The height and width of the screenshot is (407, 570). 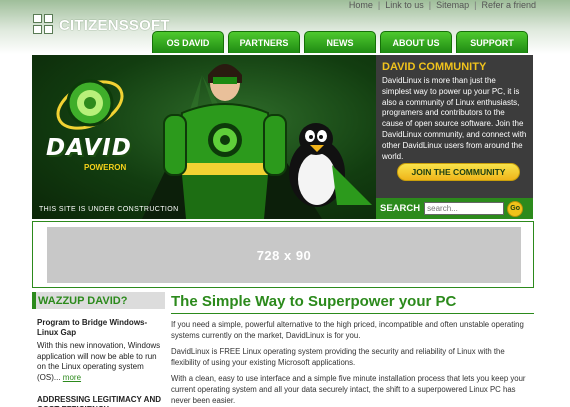 I want to click on toplink-refer-a-friend: Refer a friend, so click(x=508, y=5).